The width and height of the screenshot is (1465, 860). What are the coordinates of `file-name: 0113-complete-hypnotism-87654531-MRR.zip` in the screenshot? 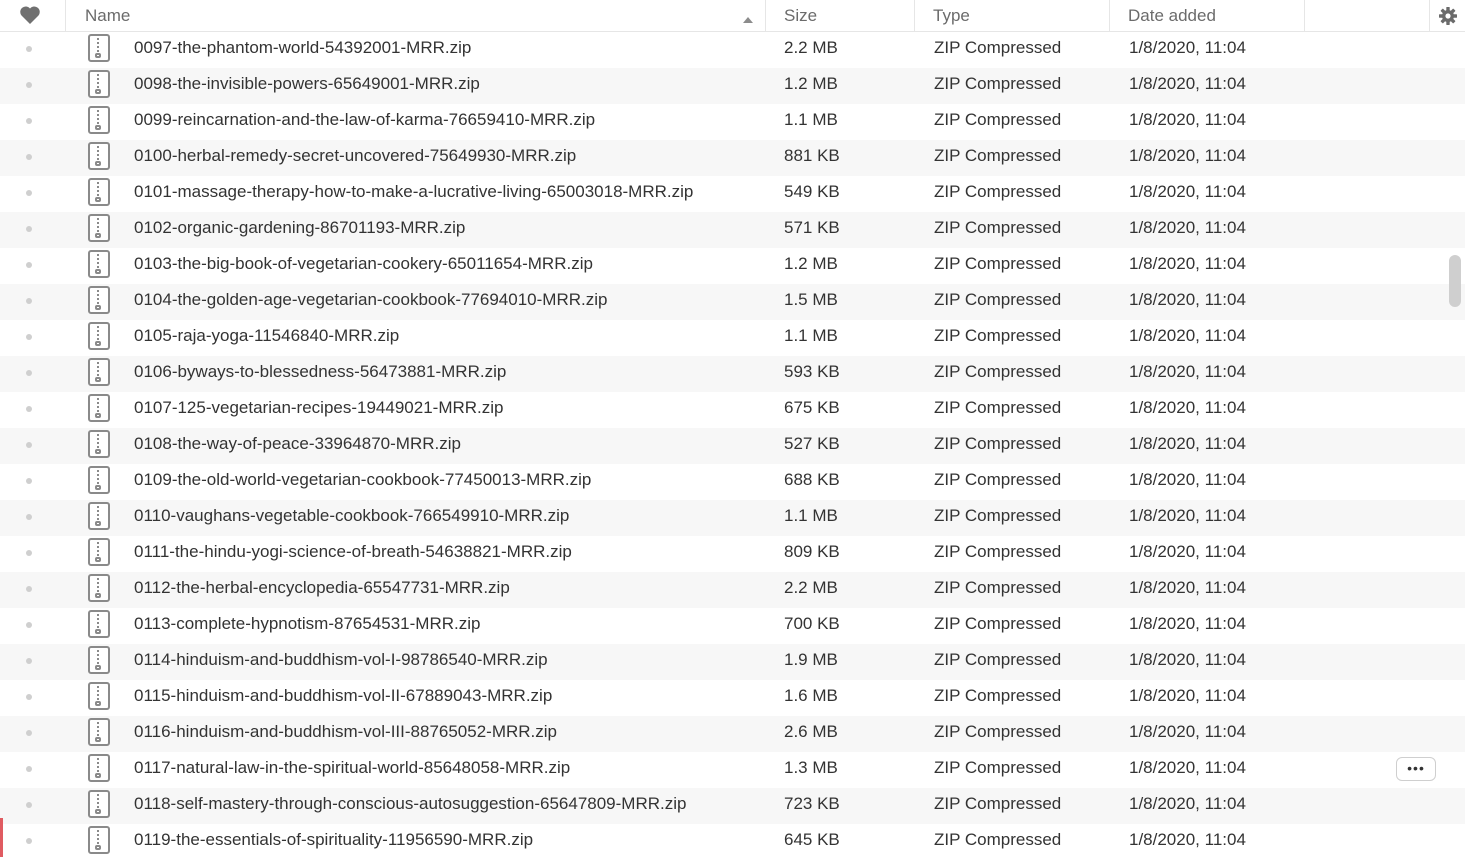 It's located at (307, 626).